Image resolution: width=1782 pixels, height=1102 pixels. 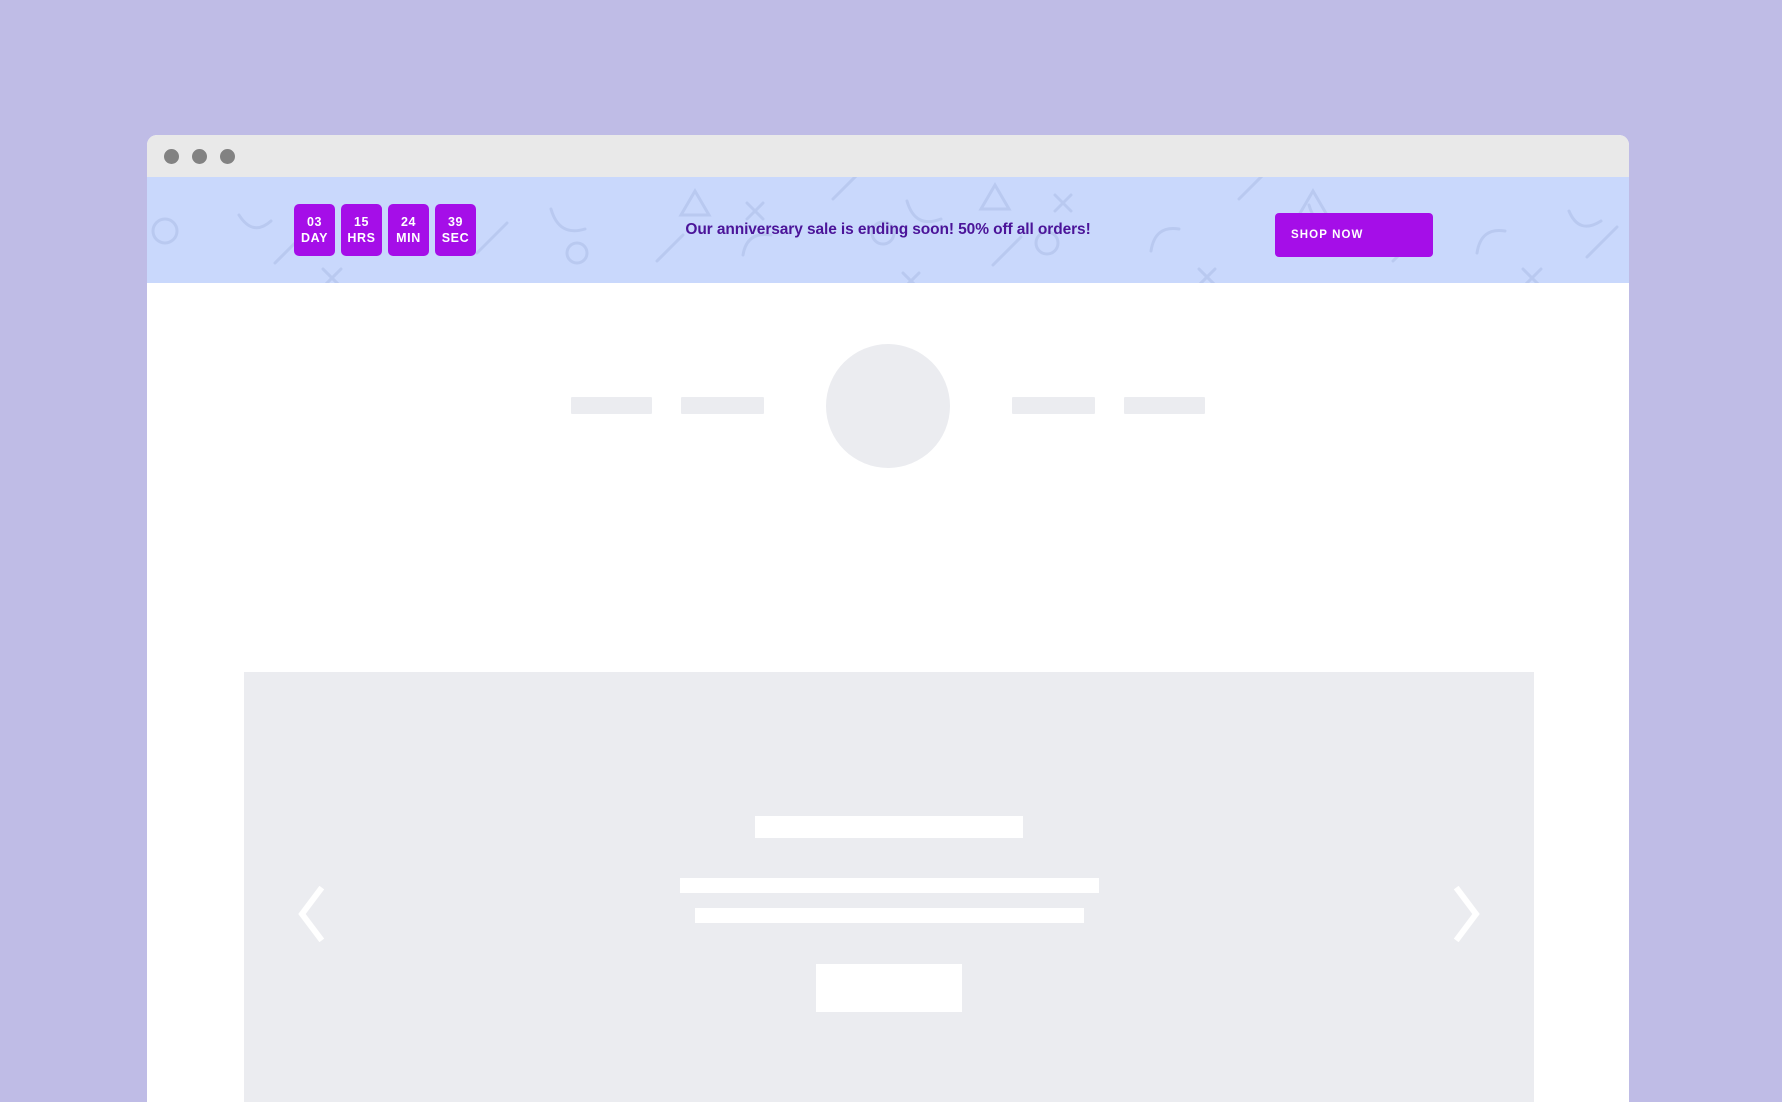 I want to click on browser-titlebar, so click(x=888, y=156).